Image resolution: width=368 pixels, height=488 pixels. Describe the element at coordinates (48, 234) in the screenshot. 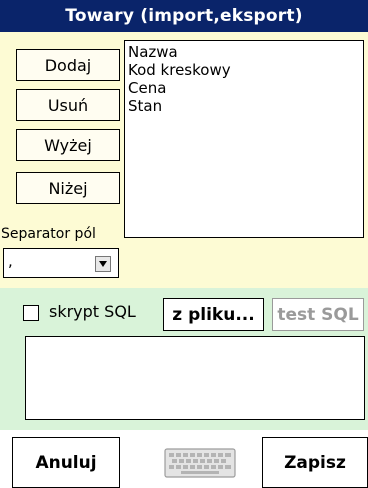

I see `separator-label: Separator pól` at that location.